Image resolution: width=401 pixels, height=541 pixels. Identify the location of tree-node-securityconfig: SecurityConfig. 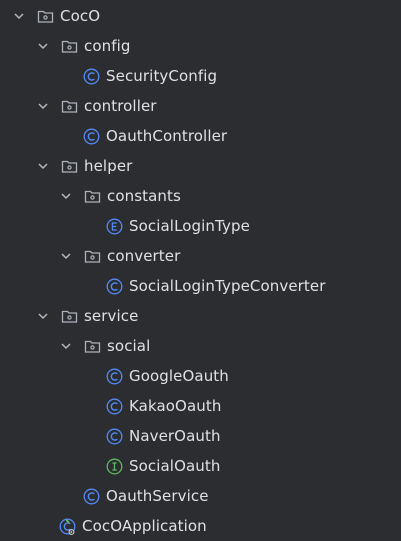
(200, 76).